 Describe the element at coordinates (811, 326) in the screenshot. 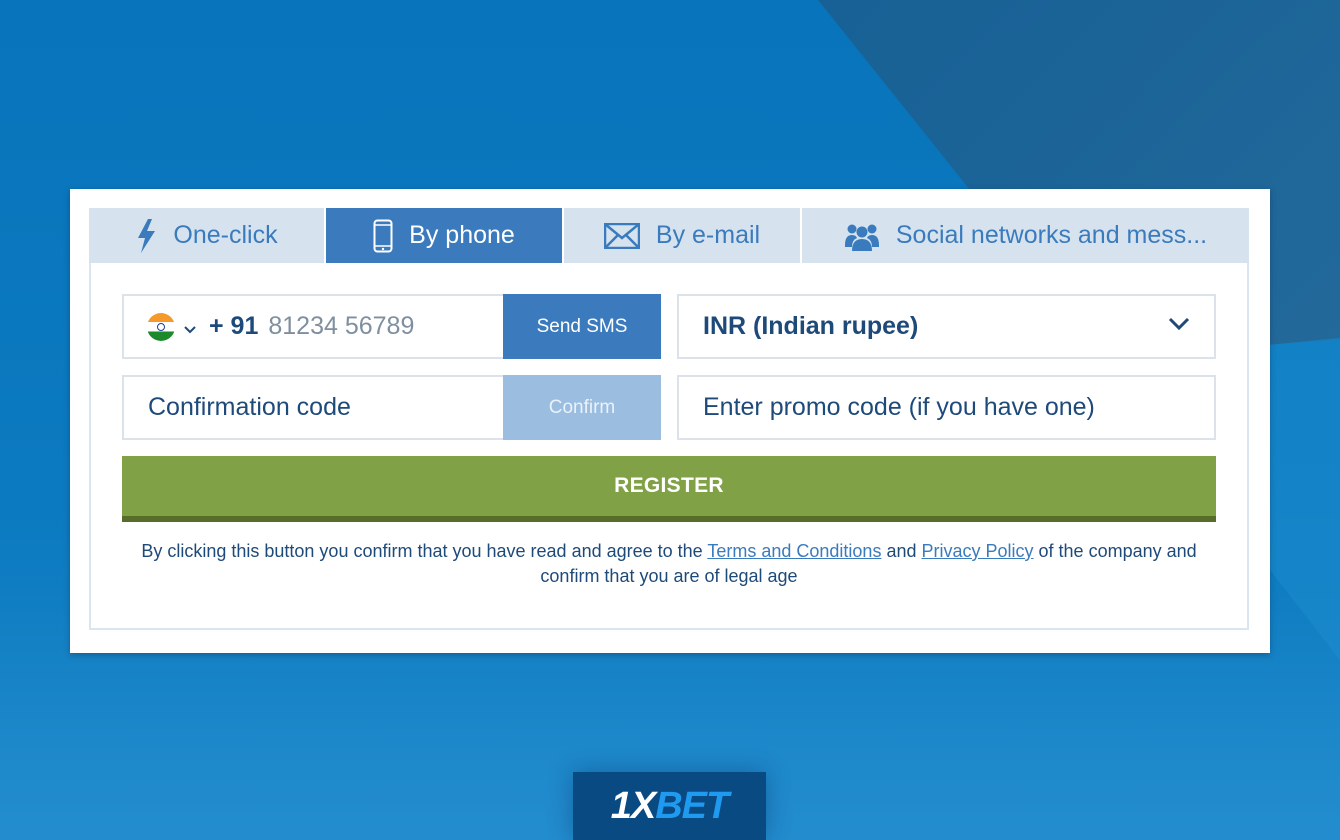

I see `currency-value: INR (Indian rupee)` at that location.